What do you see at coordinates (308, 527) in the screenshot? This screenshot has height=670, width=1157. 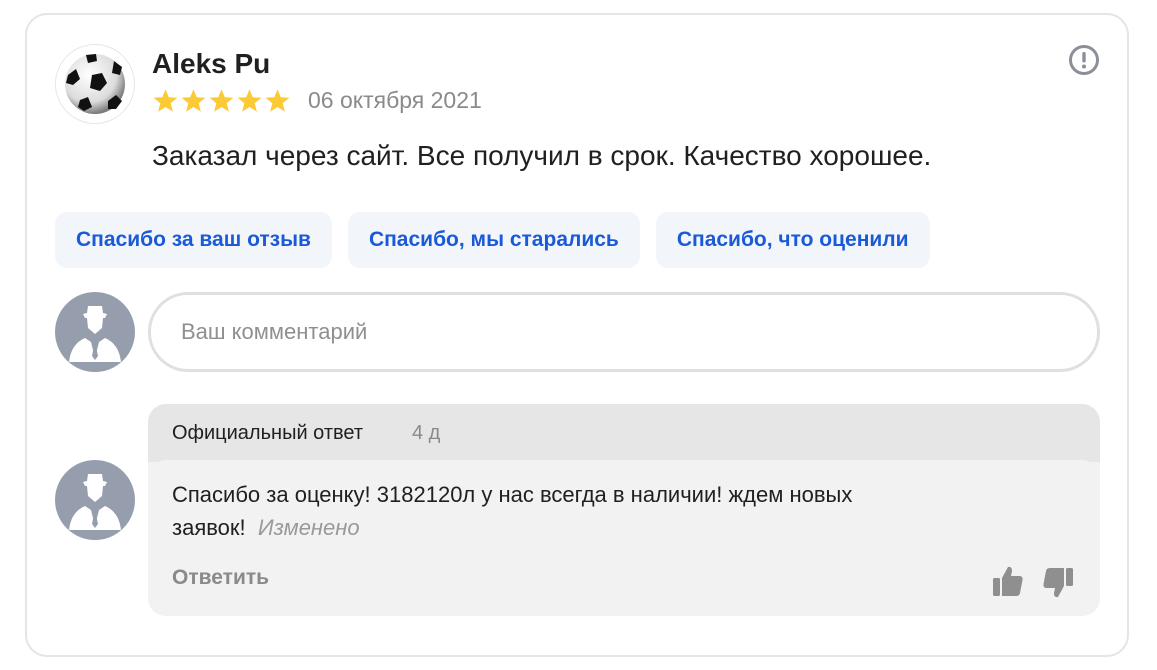 I see `edited-label: Изменено` at bounding box center [308, 527].